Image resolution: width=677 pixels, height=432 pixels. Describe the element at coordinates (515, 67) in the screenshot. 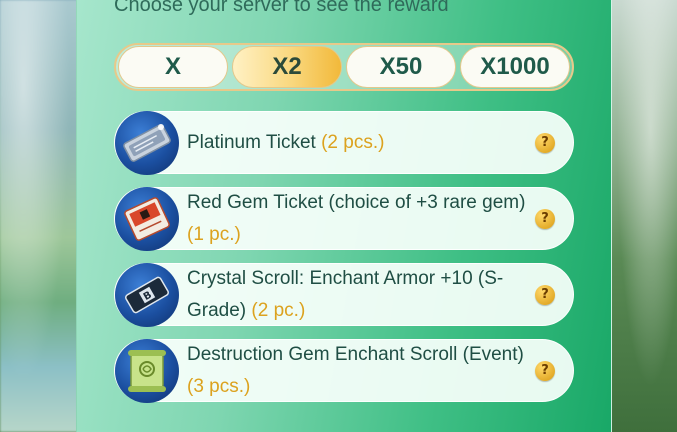

I see `tab-x1000: X1000` at that location.